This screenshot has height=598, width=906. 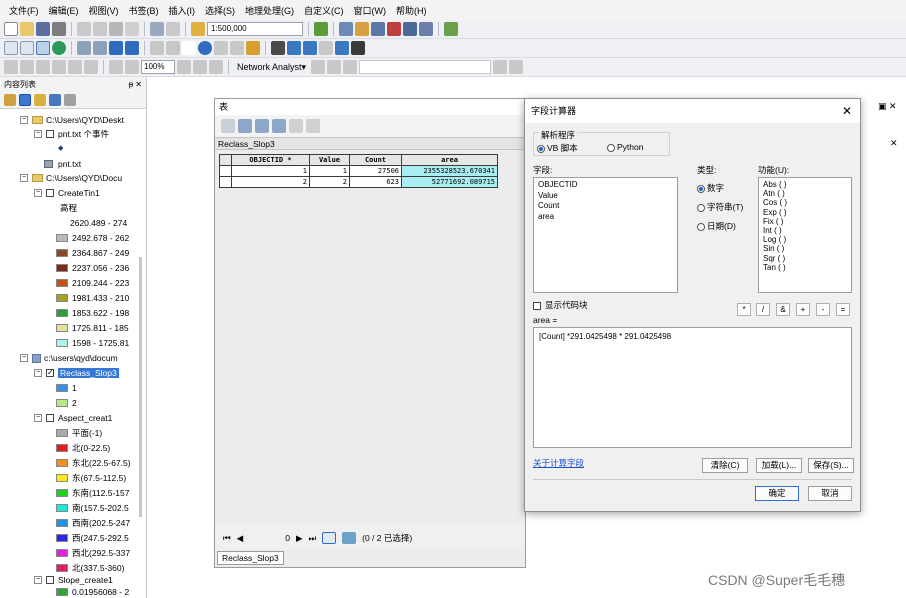 What do you see at coordinates (132, 29) in the screenshot?
I see `delete-icon` at bounding box center [132, 29].